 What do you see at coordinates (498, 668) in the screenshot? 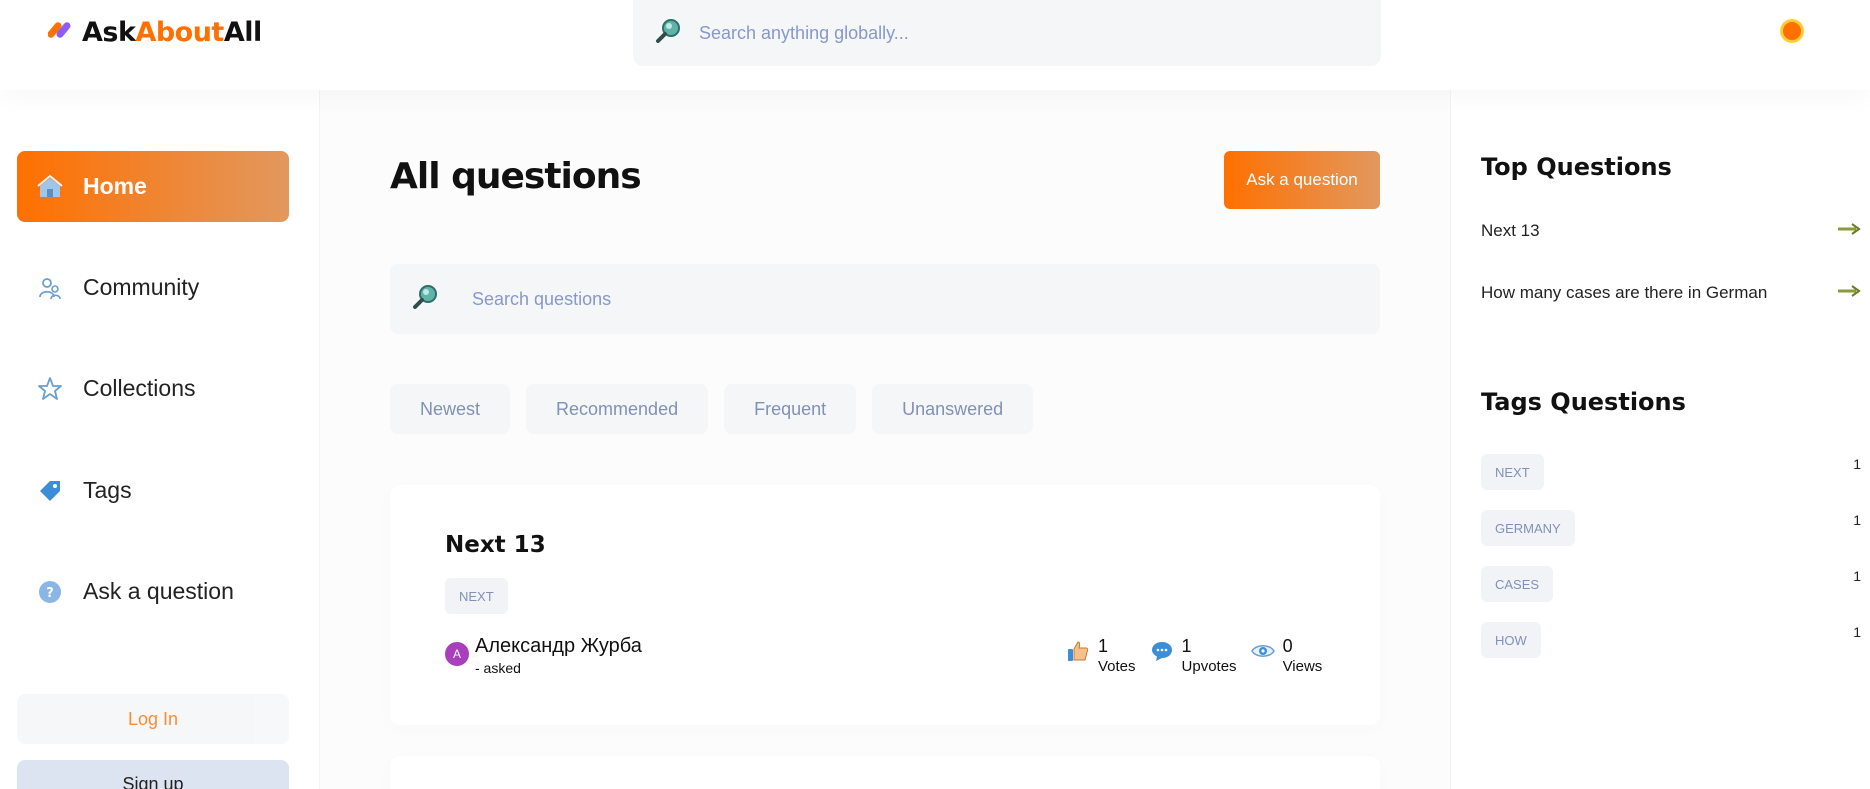
I see `asked-time: - asked` at bounding box center [498, 668].